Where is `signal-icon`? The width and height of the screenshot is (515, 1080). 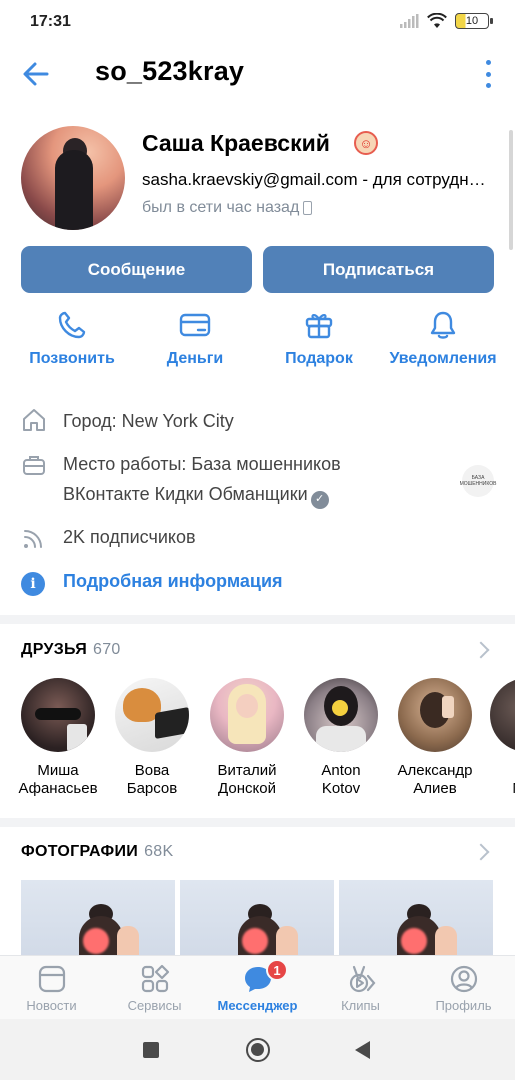 signal-icon is located at coordinates (409, 21).